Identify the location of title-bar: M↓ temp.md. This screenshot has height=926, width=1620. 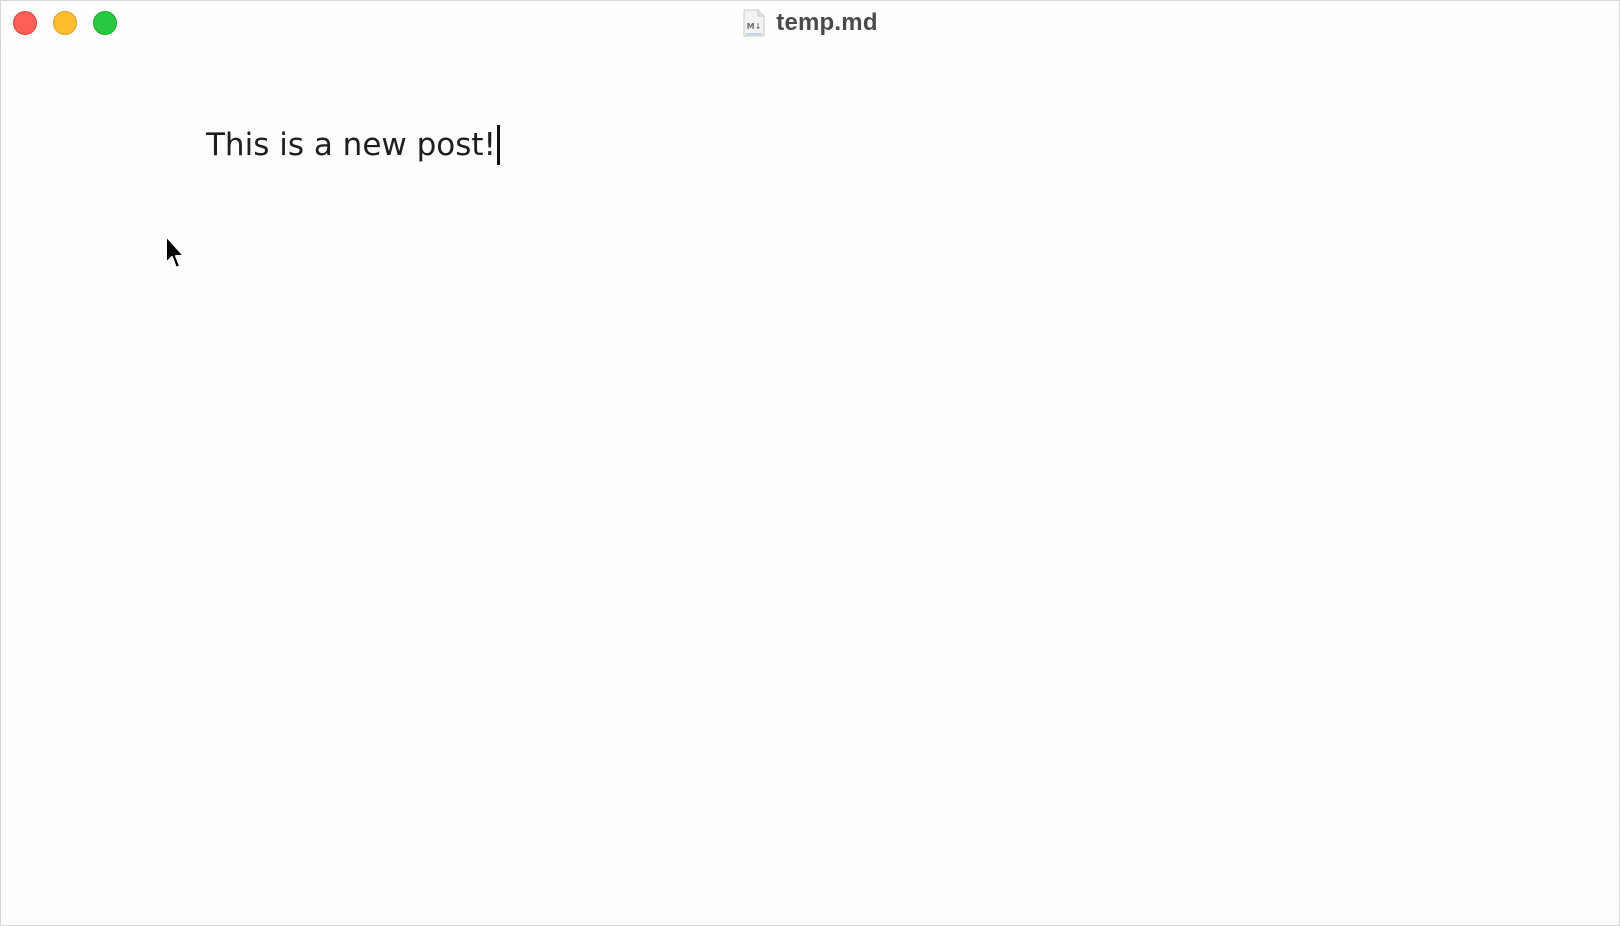
(810, 23).